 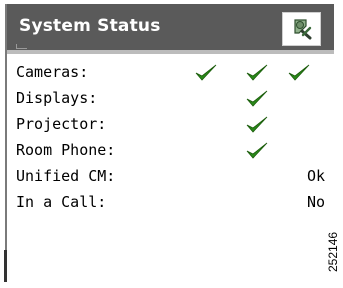 What do you see at coordinates (52, 72) in the screenshot?
I see `status-label: Cameras:` at bounding box center [52, 72].